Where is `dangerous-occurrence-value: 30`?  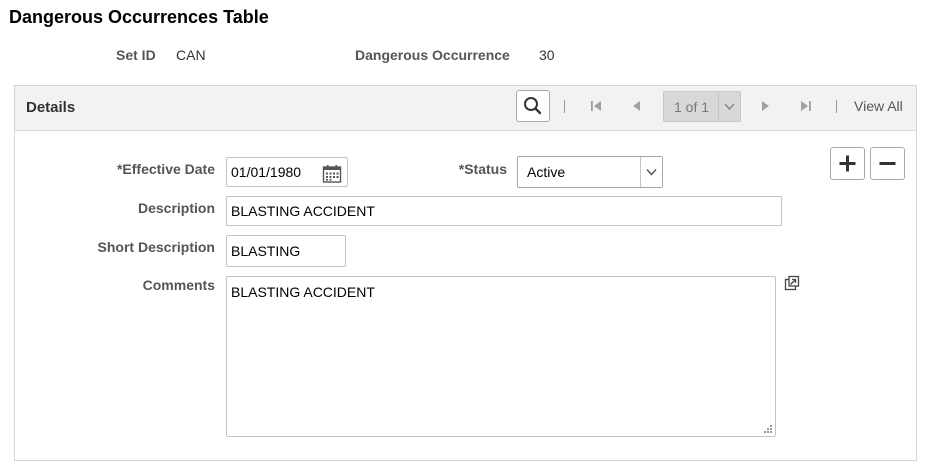
dangerous-occurrence-value: 30 is located at coordinates (547, 55).